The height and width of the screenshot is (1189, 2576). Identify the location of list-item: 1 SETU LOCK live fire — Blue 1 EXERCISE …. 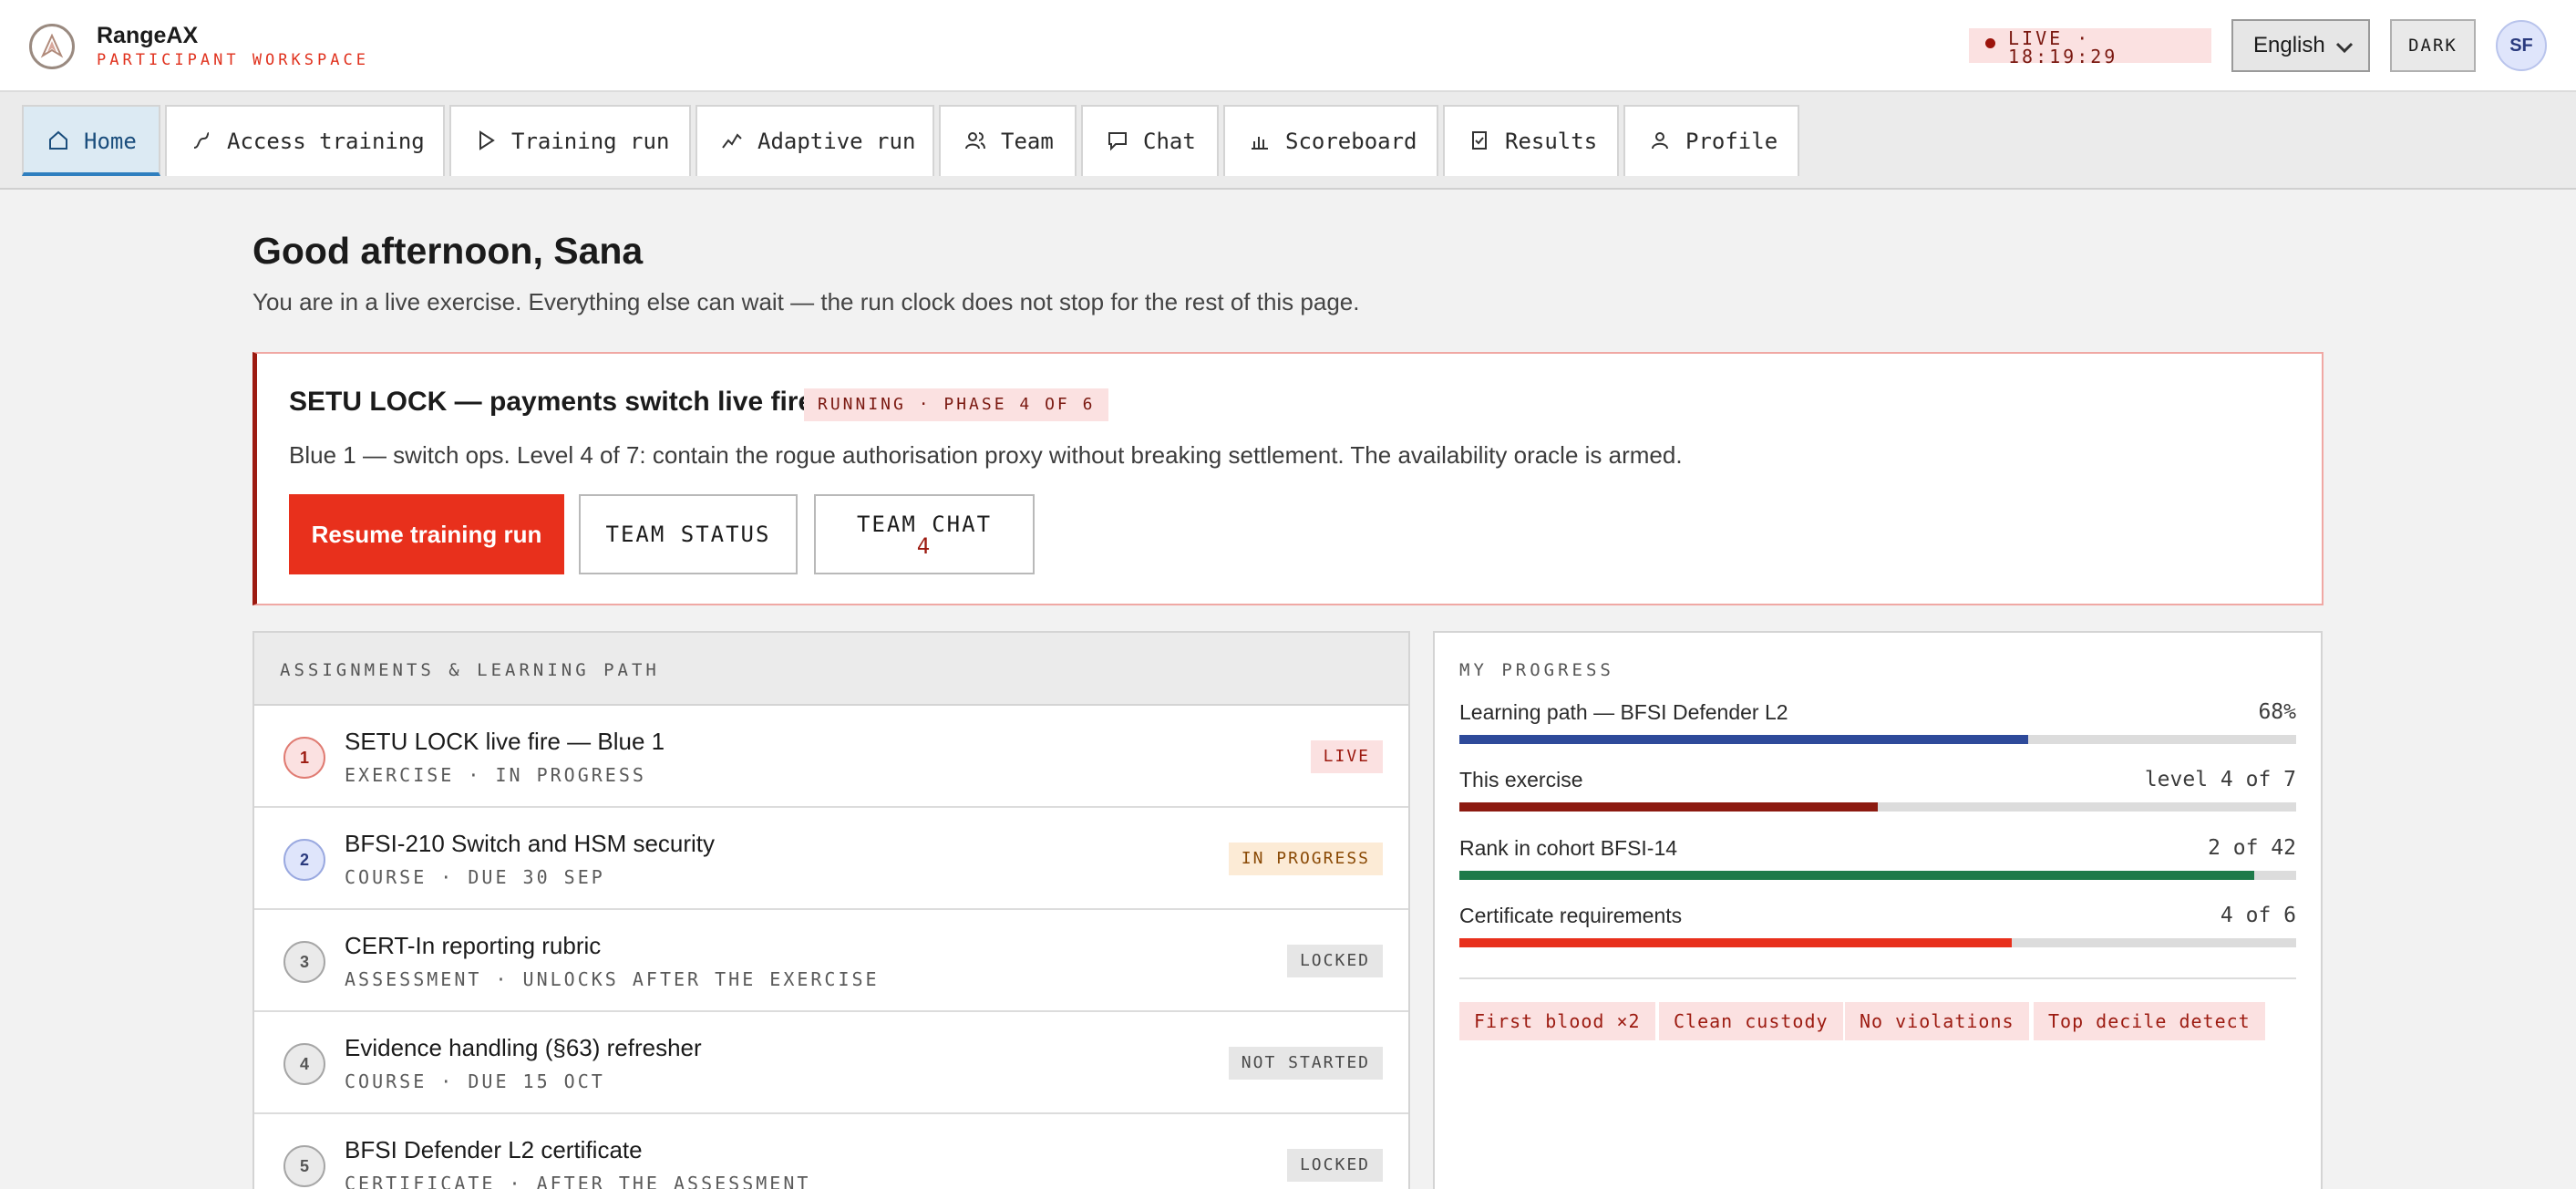
(831, 757).